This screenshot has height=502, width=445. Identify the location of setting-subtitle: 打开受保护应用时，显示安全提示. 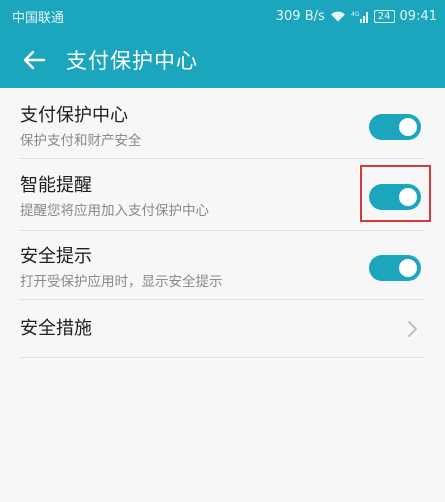
(121, 281).